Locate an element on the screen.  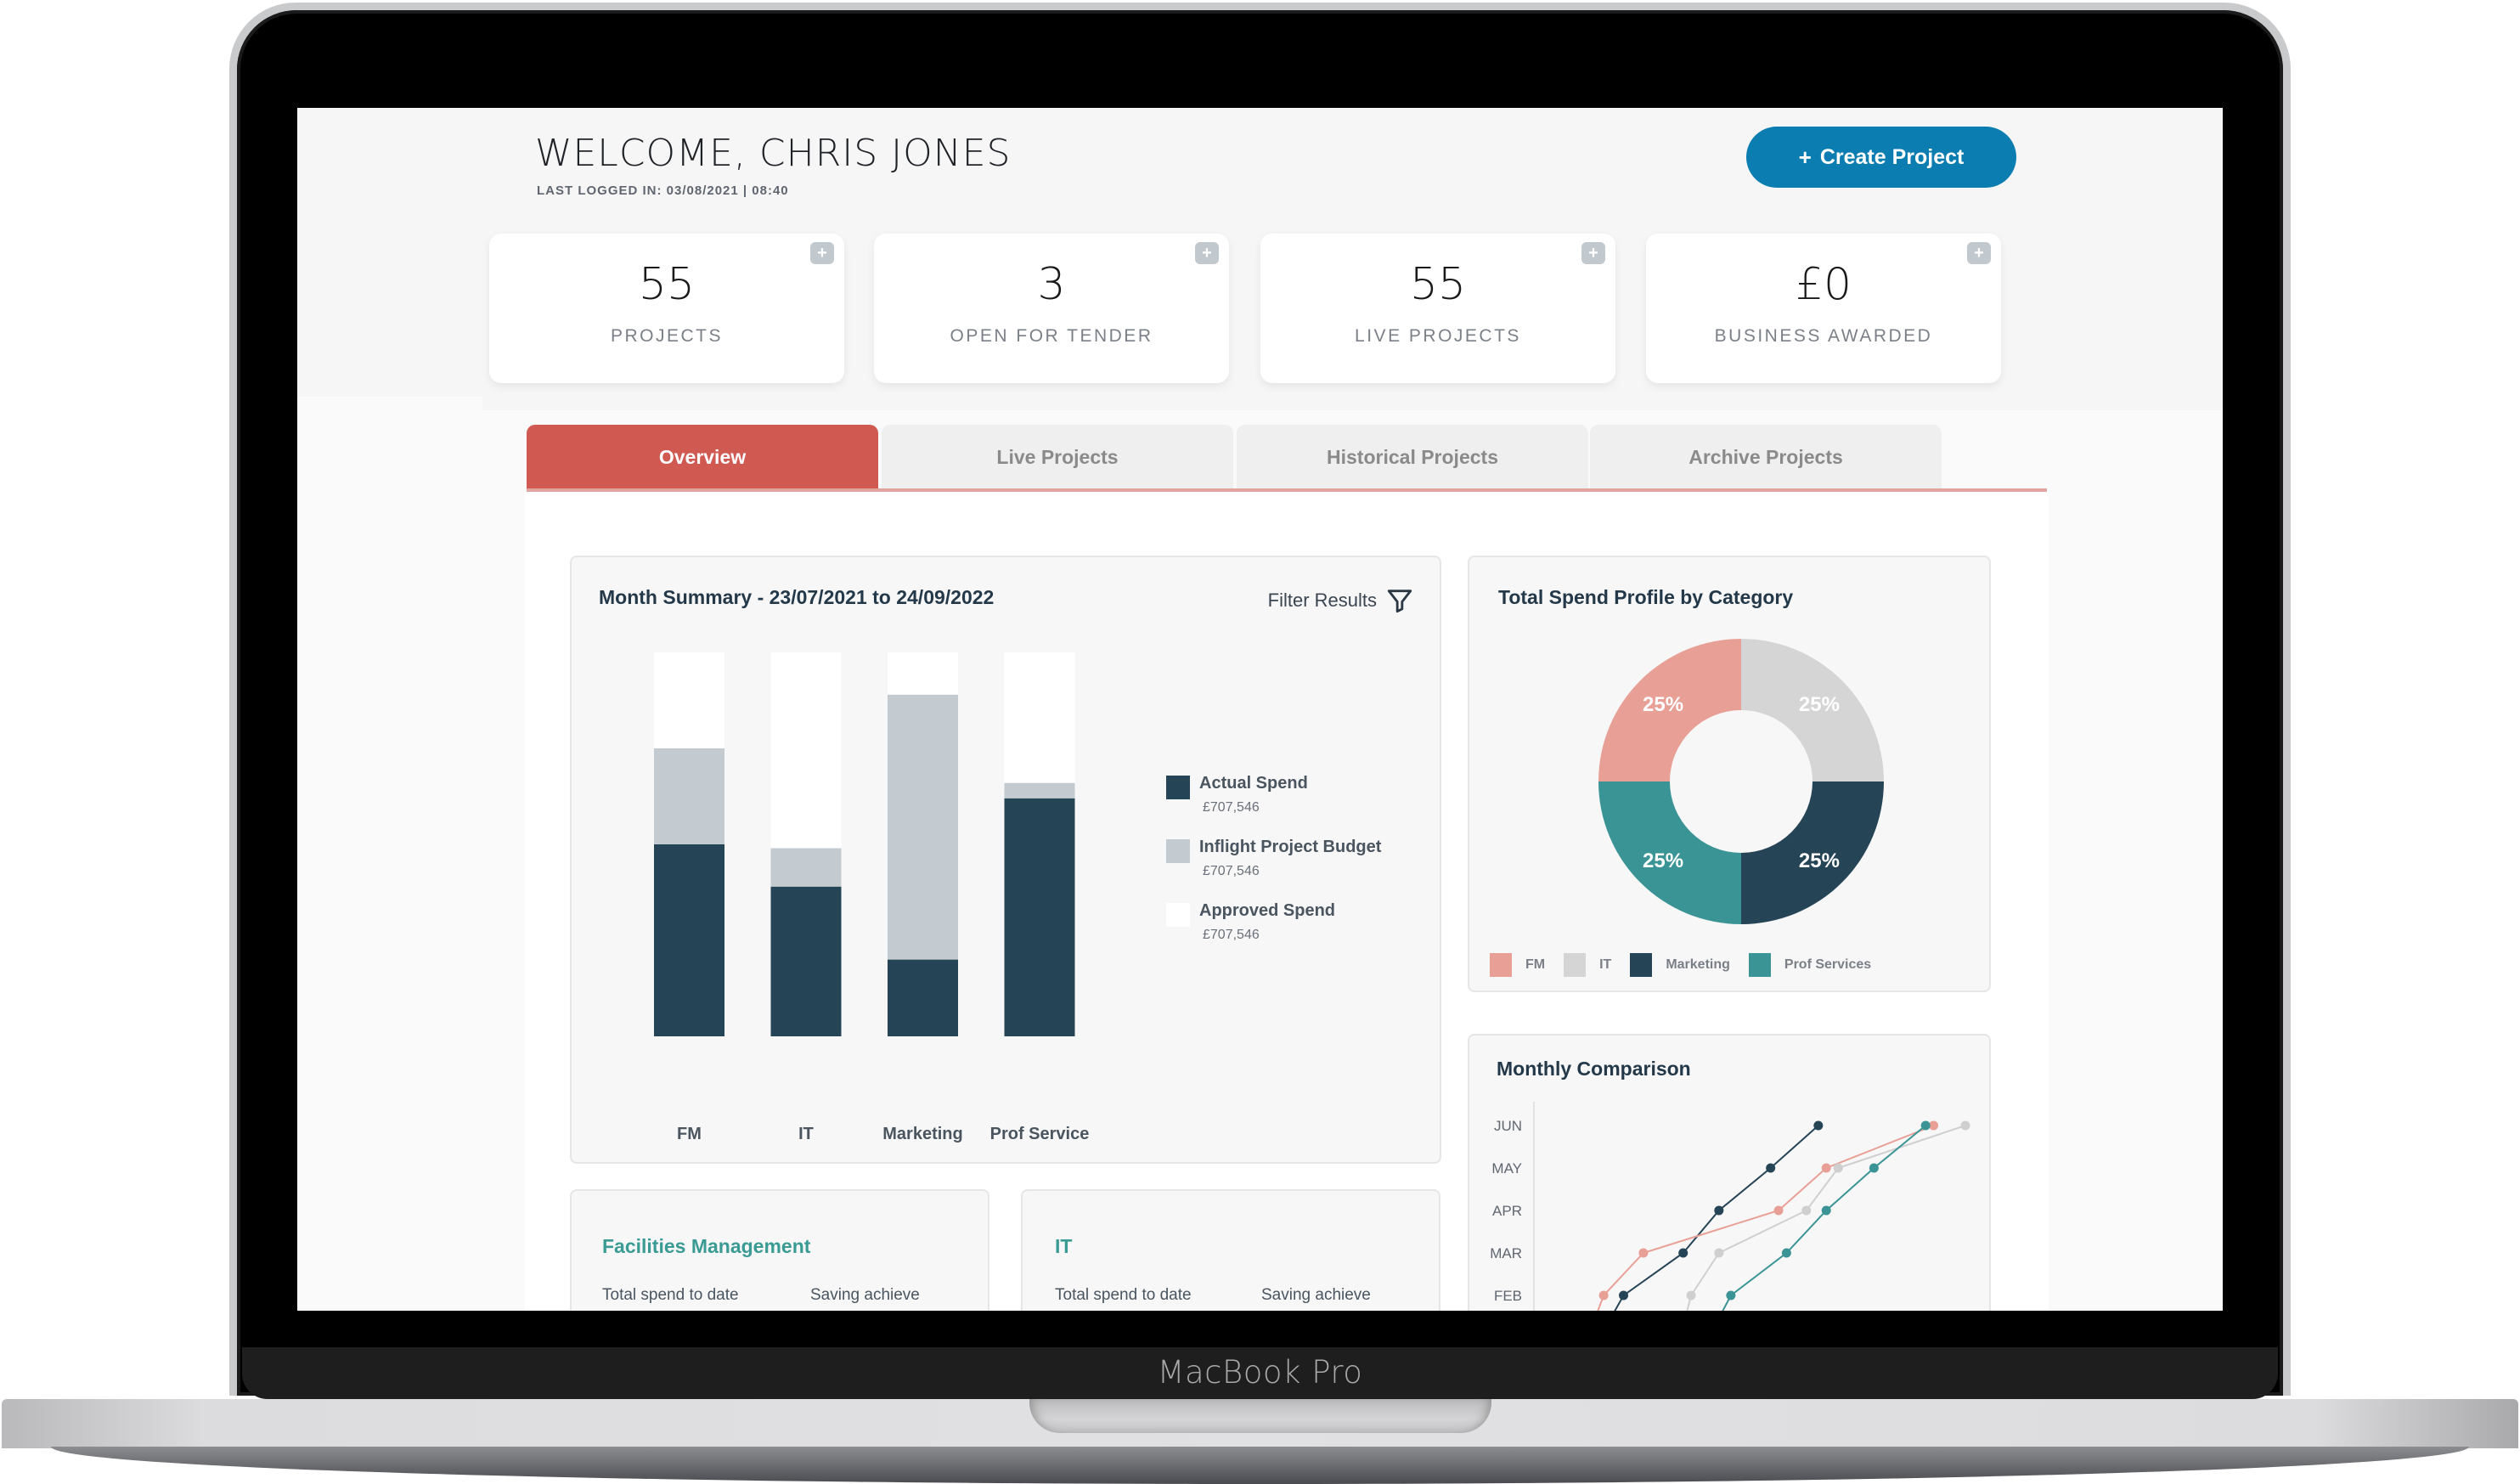
stat-label: OPEN FOR TENDER is located at coordinates (1051, 336).